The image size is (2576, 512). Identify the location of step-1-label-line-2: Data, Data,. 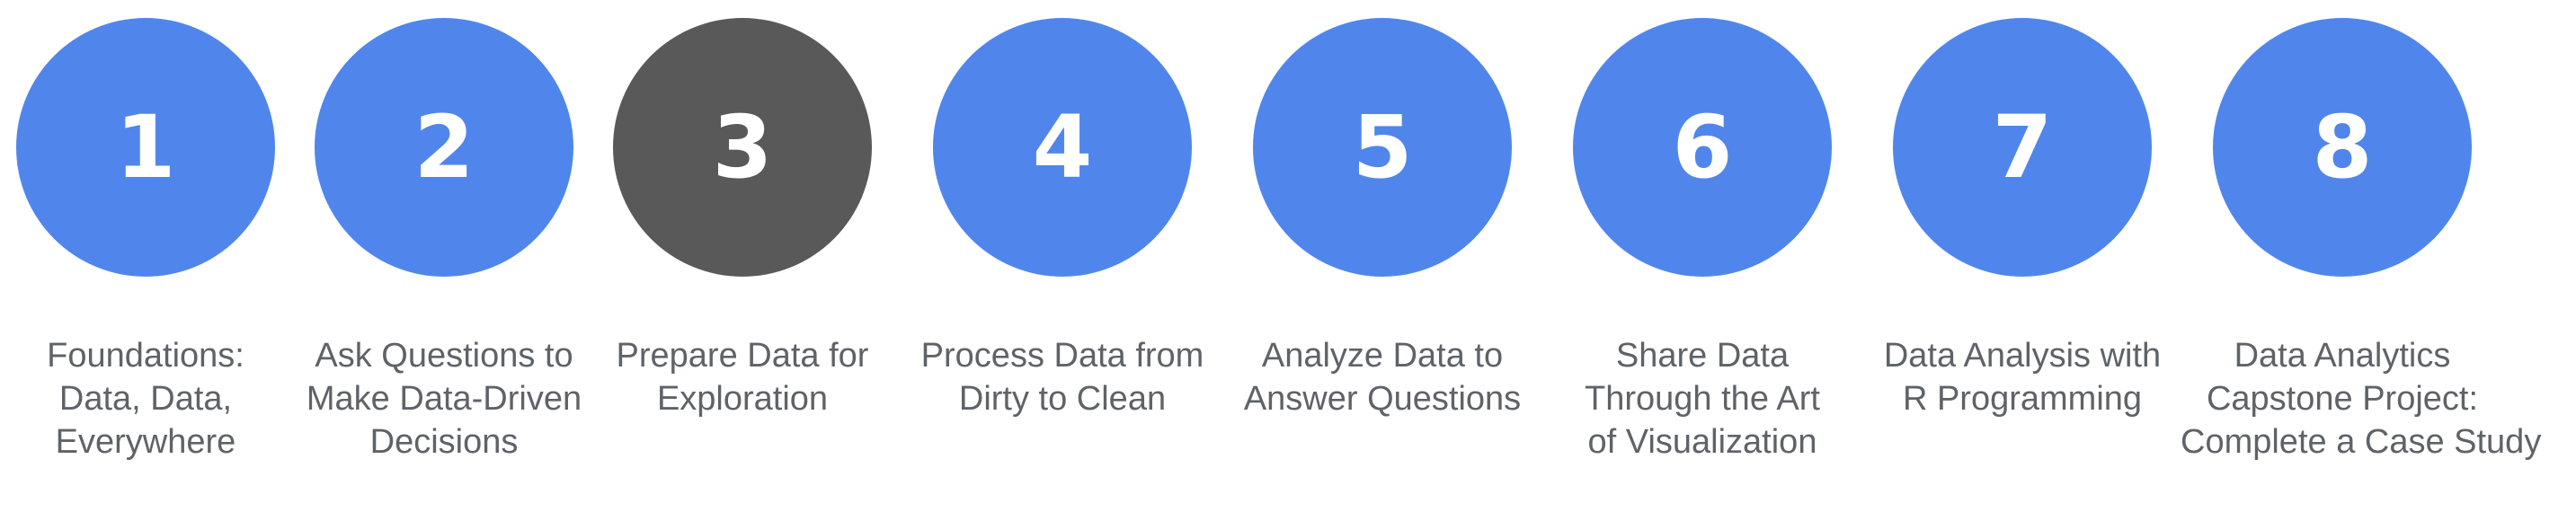
(145, 399).